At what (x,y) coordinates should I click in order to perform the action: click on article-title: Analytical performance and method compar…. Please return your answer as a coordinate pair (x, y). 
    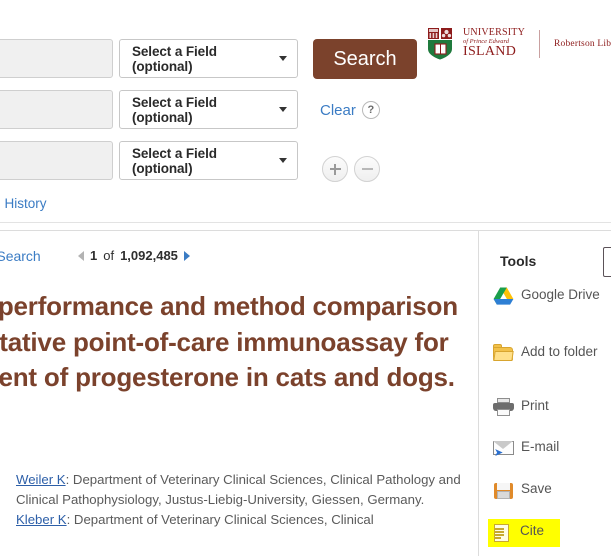
    Looking at the image, I should click on (235, 342).